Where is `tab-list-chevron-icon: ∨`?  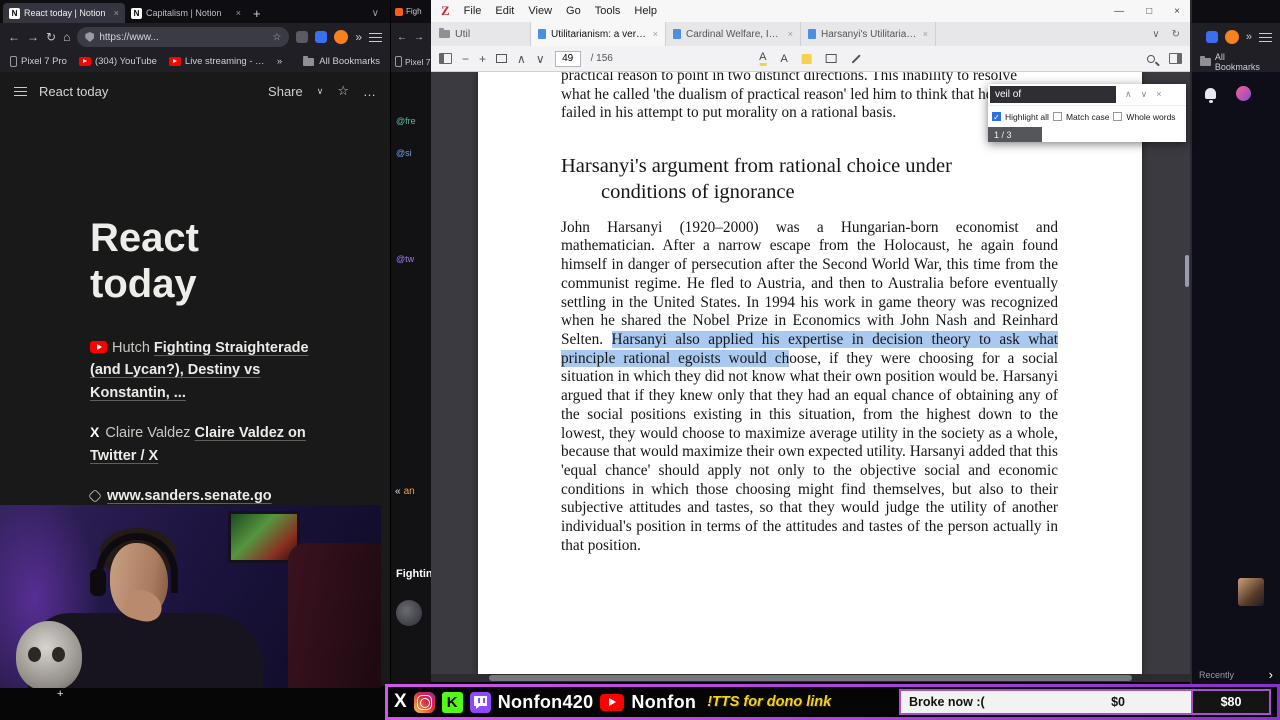
tab-list-chevron-icon: ∨ is located at coordinates (1155, 34).